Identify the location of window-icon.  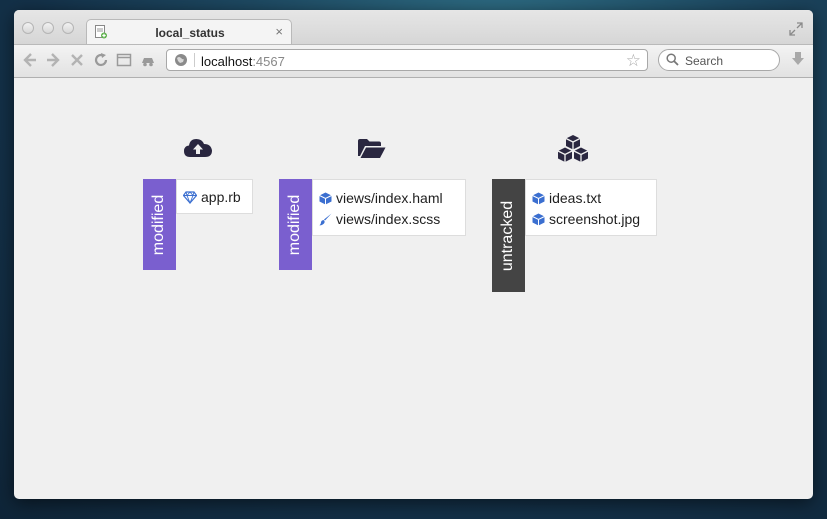
(124, 60).